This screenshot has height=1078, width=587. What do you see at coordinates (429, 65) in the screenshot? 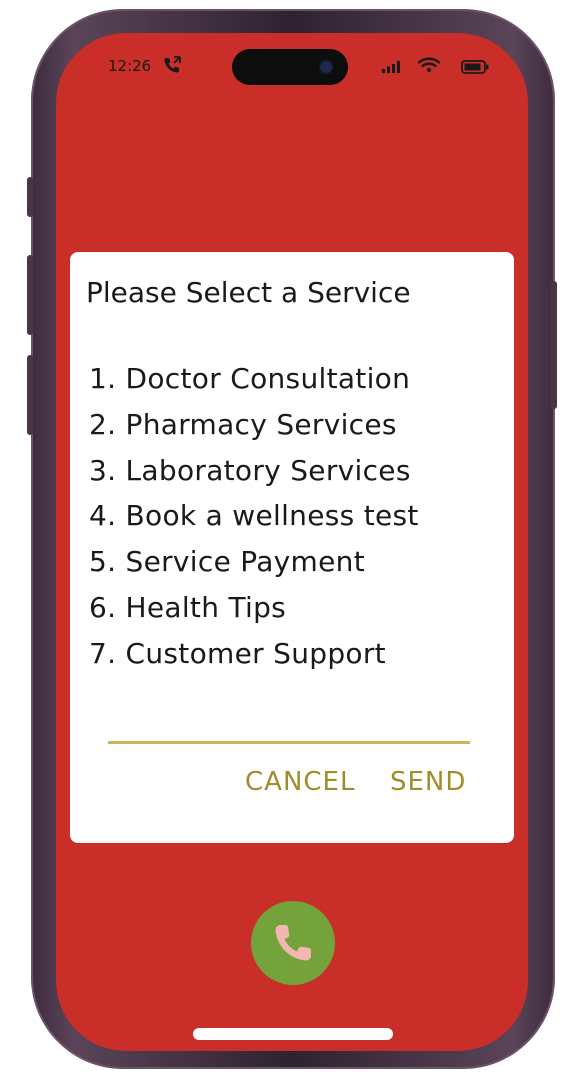
I see `wifi-icon` at bounding box center [429, 65].